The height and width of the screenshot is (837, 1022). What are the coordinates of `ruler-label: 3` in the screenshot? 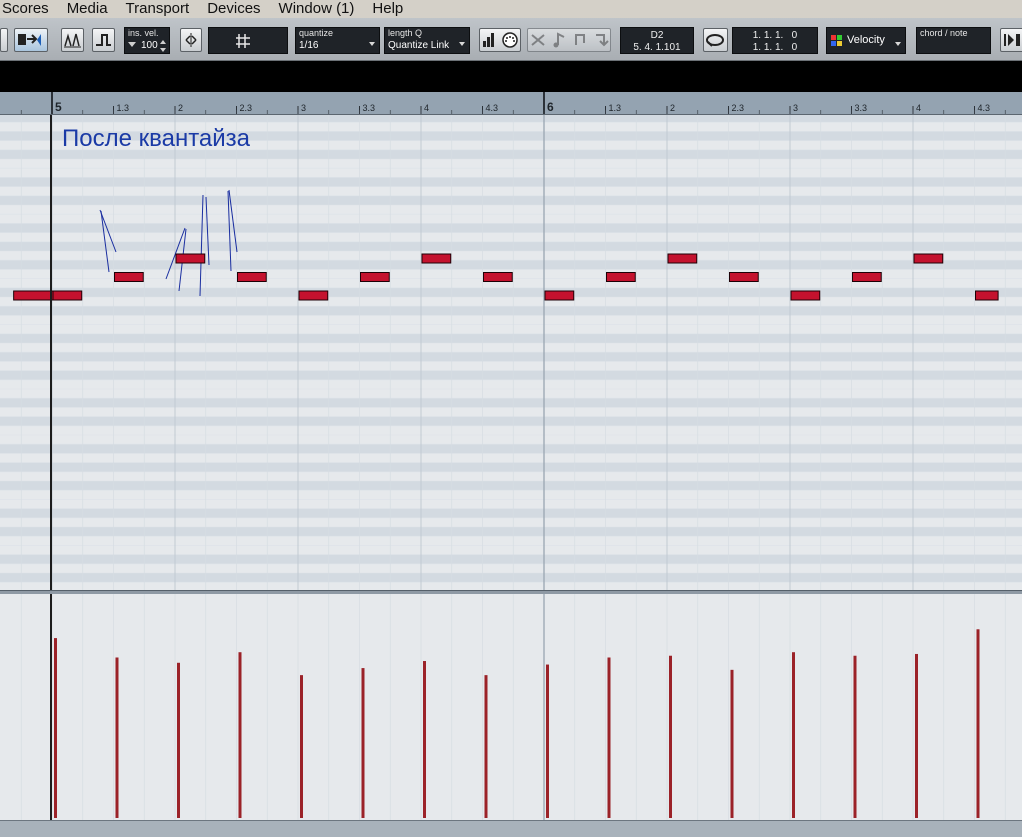 It's located at (795, 108).